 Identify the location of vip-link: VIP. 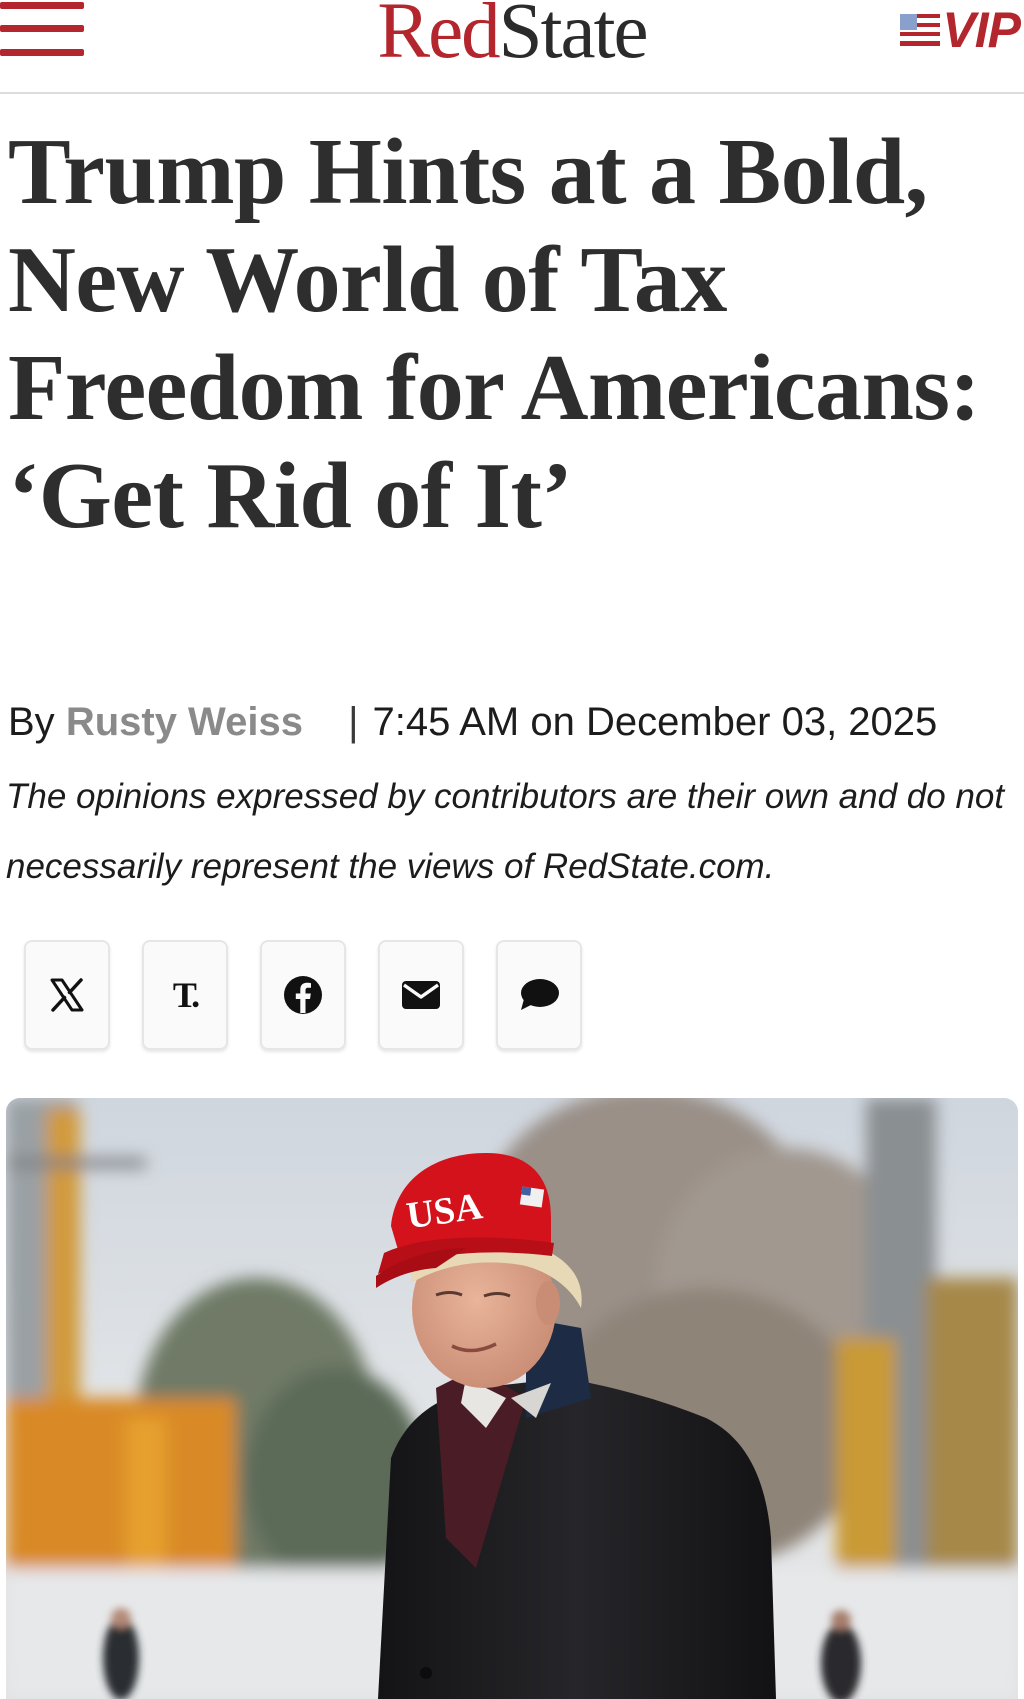
(960, 30).